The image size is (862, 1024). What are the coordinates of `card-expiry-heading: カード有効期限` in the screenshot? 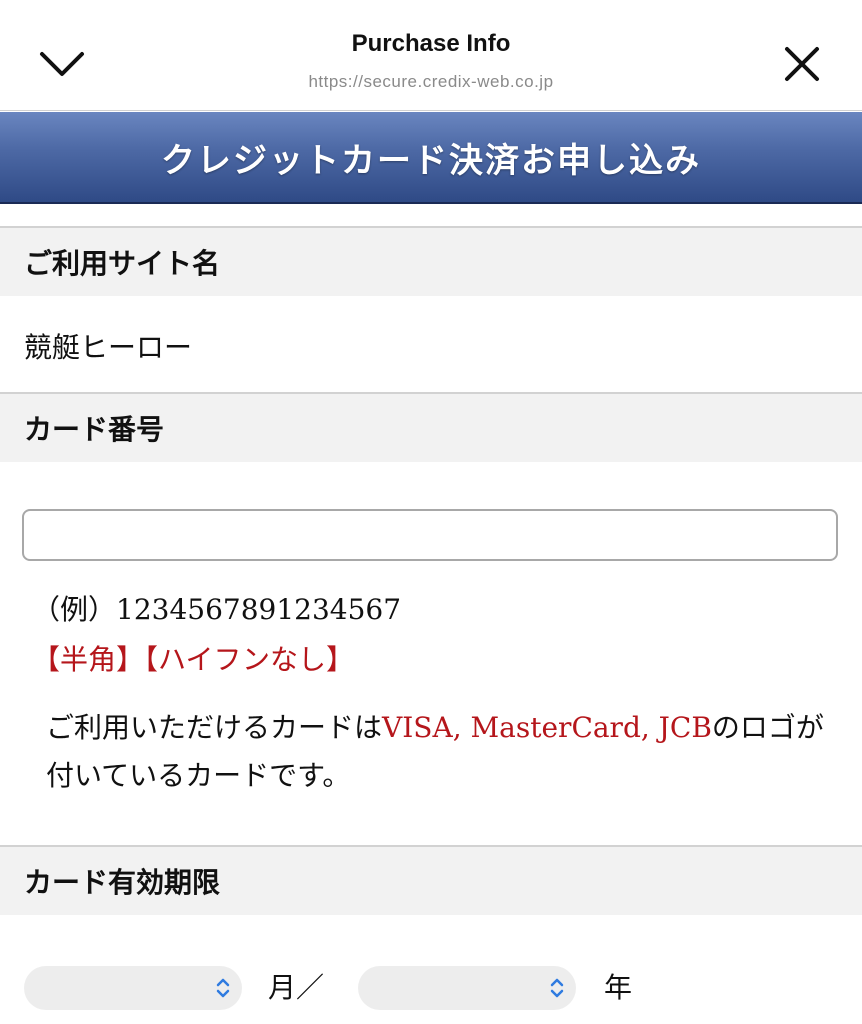 It's located at (431, 880).